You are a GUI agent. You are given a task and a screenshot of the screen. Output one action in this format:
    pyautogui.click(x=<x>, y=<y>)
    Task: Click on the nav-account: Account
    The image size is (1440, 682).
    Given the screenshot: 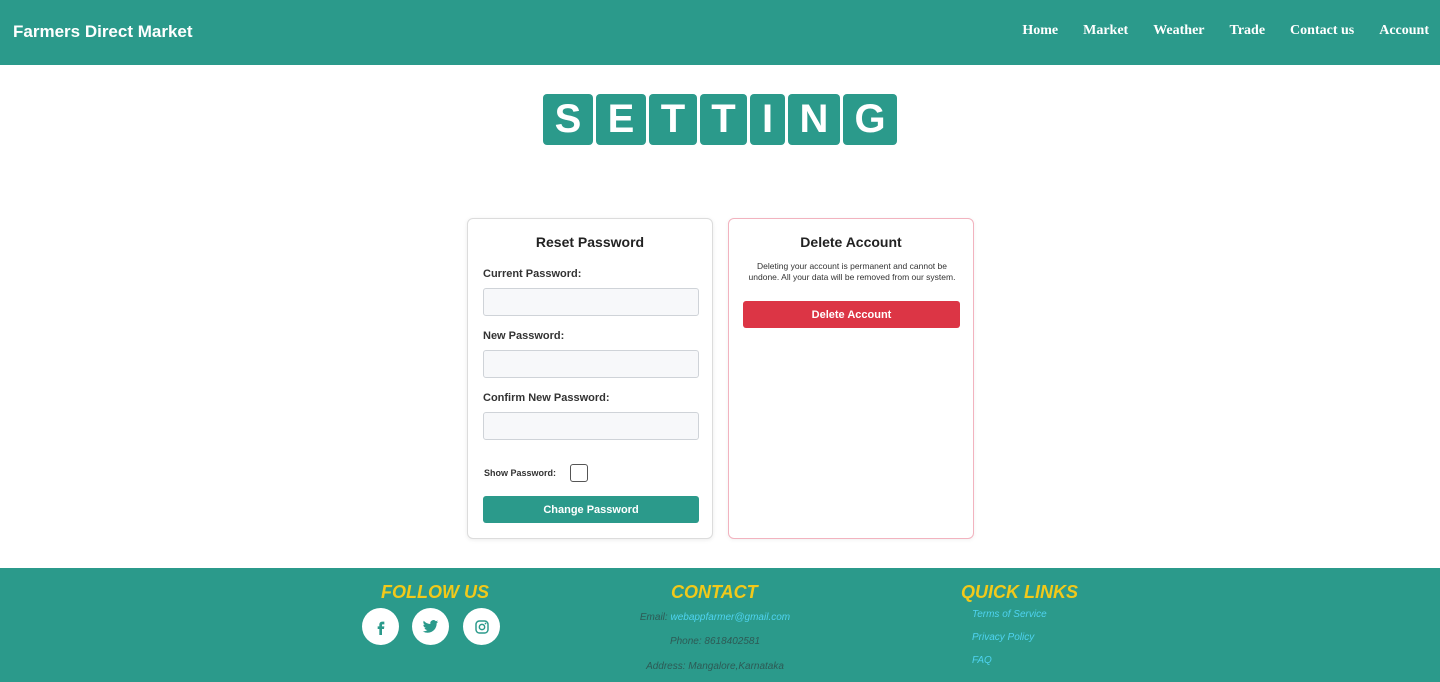 What is the action you would take?
    pyautogui.click(x=1404, y=31)
    